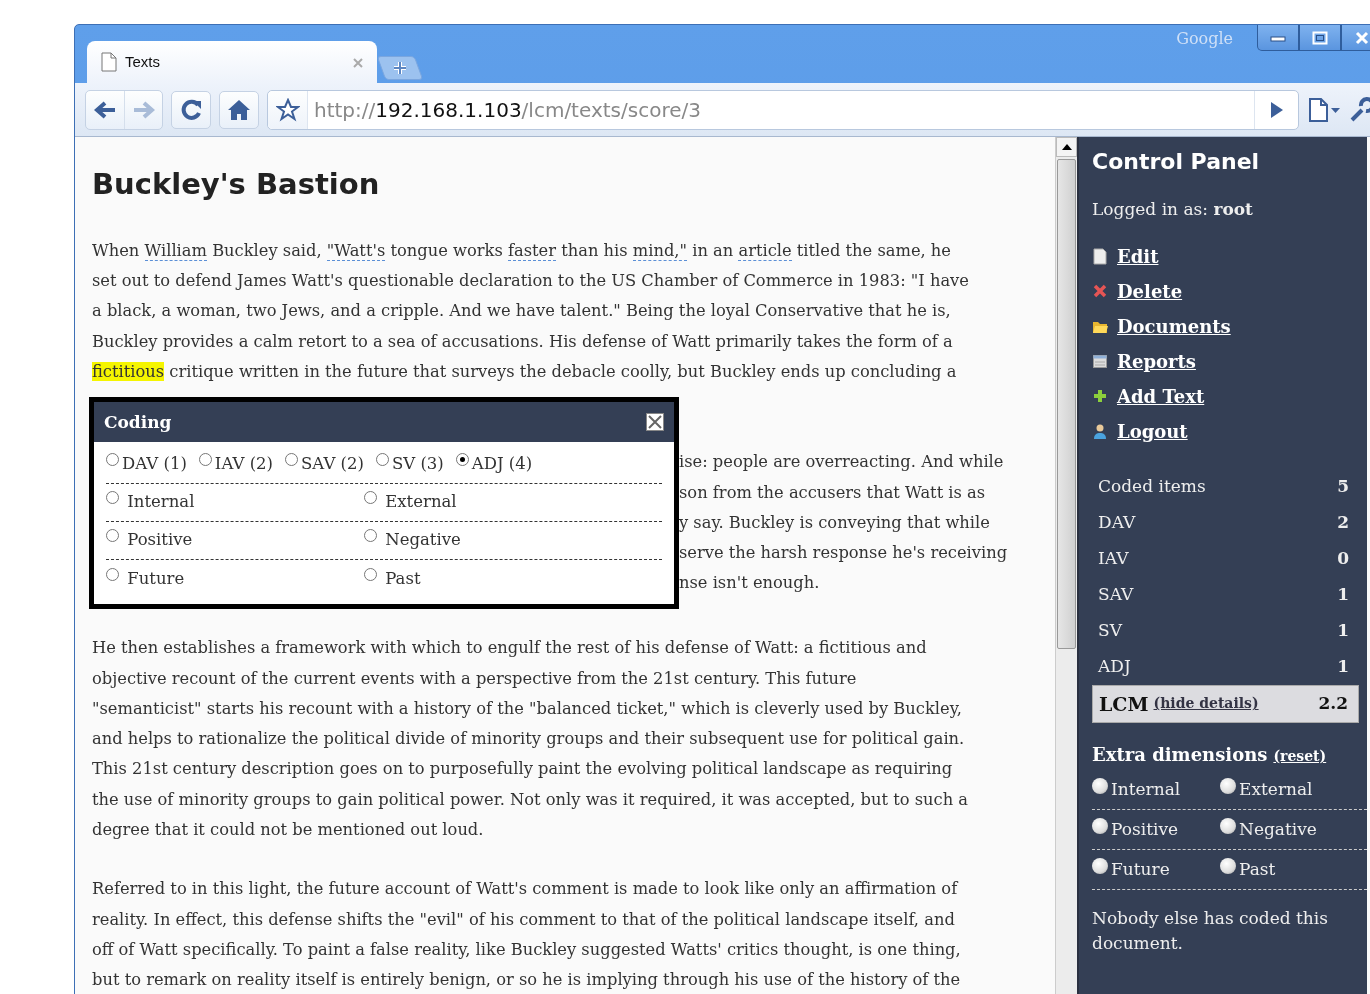  What do you see at coordinates (138, 422) in the screenshot?
I see `dialog-title: Coding` at bounding box center [138, 422].